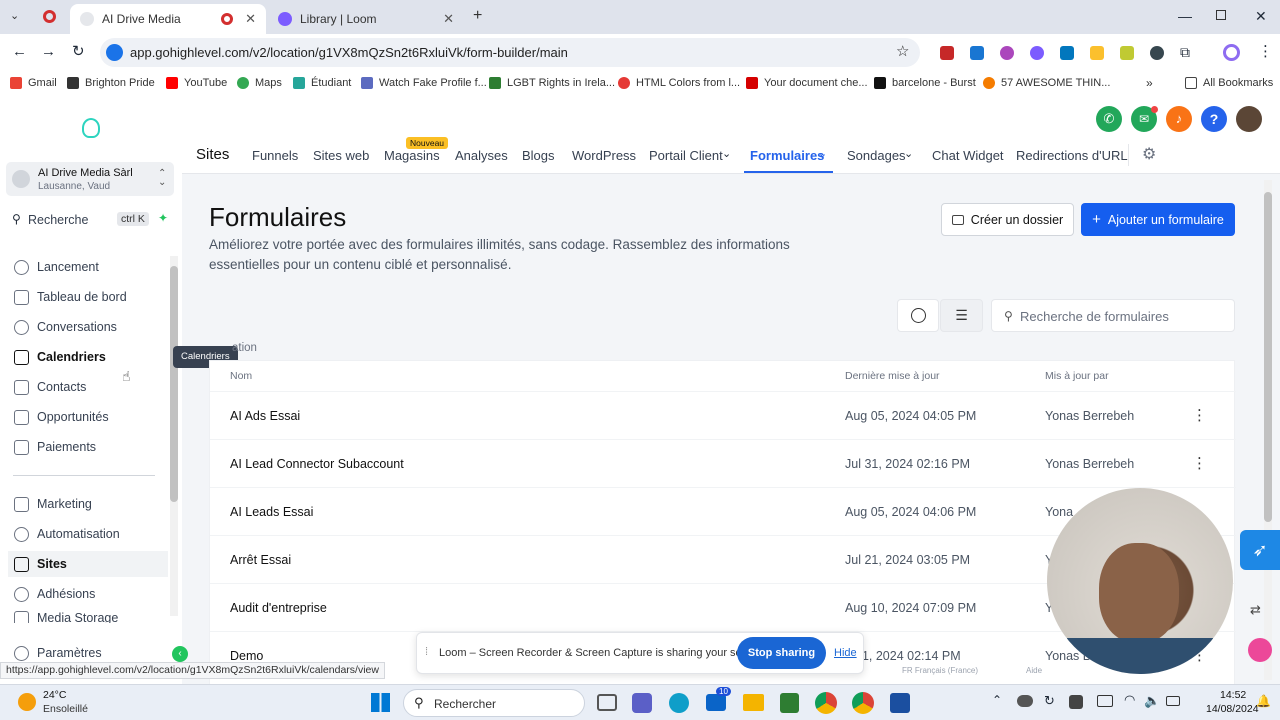  What do you see at coordinates (1265, 51) in the screenshot?
I see `browser-menu-icon: ⋮` at bounding box center [1265, 51].